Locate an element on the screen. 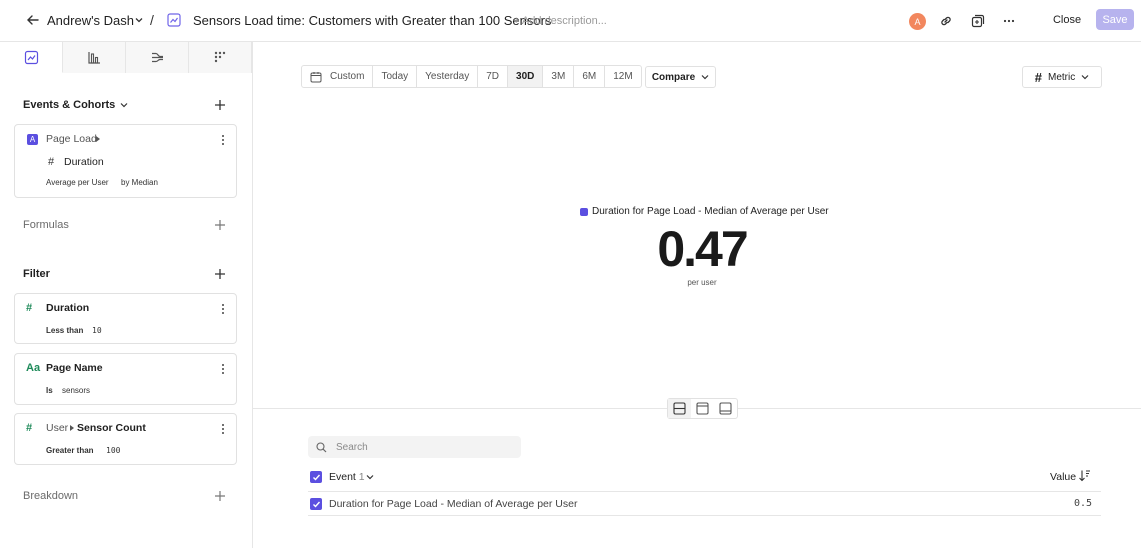 Image resolution: width=1141 pixels, height=548 pixels. funnels-icon is located at coordinates (93, 58).